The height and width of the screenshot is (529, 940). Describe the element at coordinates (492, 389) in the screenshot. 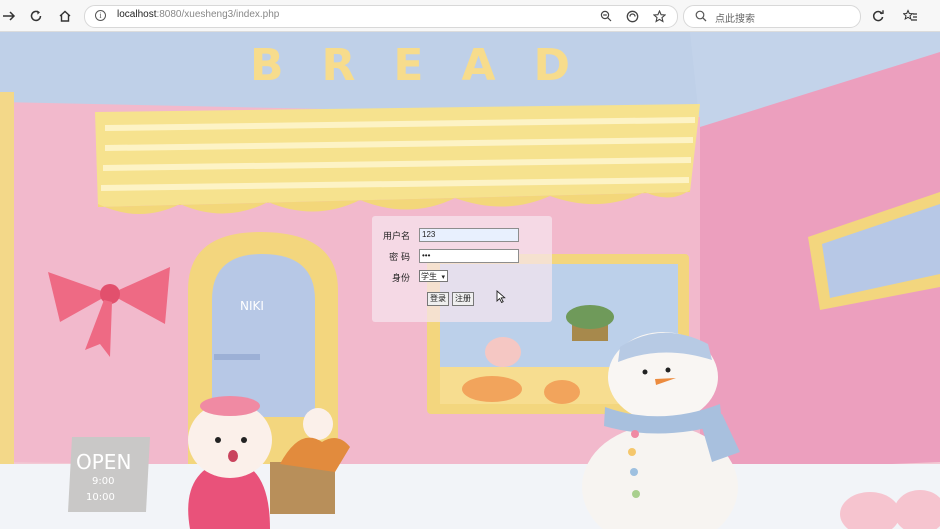

I see `bread-loaf` at that location.